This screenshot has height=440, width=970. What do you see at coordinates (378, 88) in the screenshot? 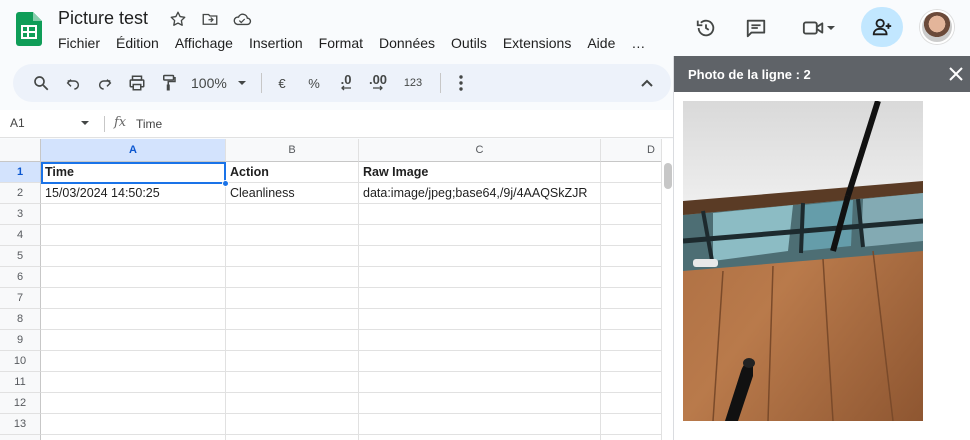
I see `arrow-right-icon` at bounding box center [378, 88].